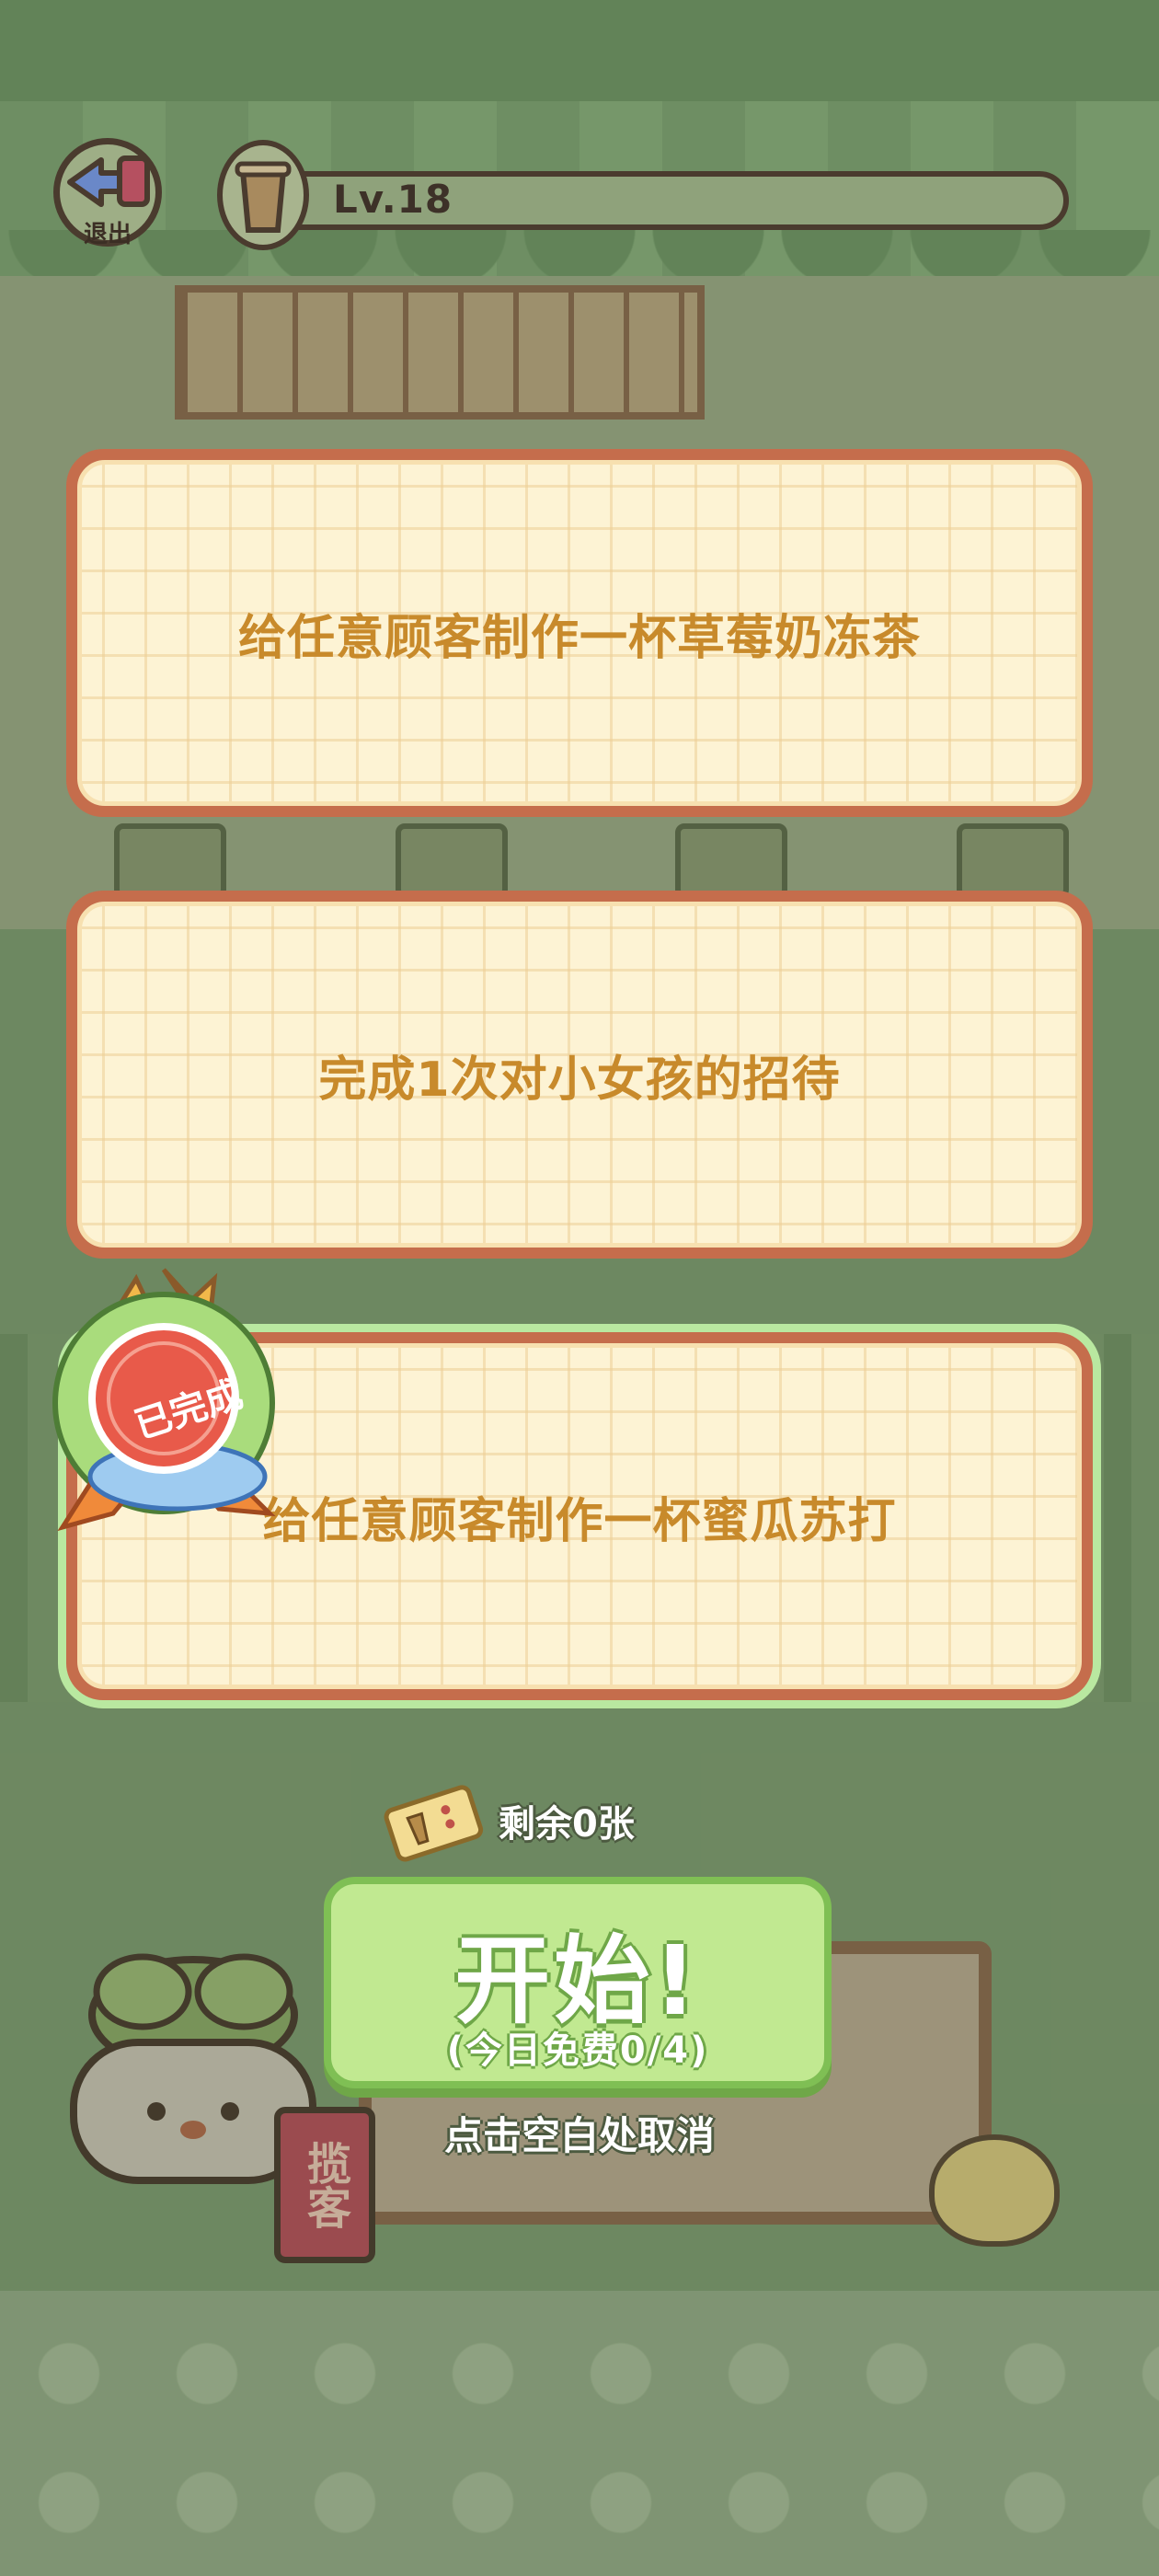  I want to click on completed-badge: 已完成, so click(168, 1398).